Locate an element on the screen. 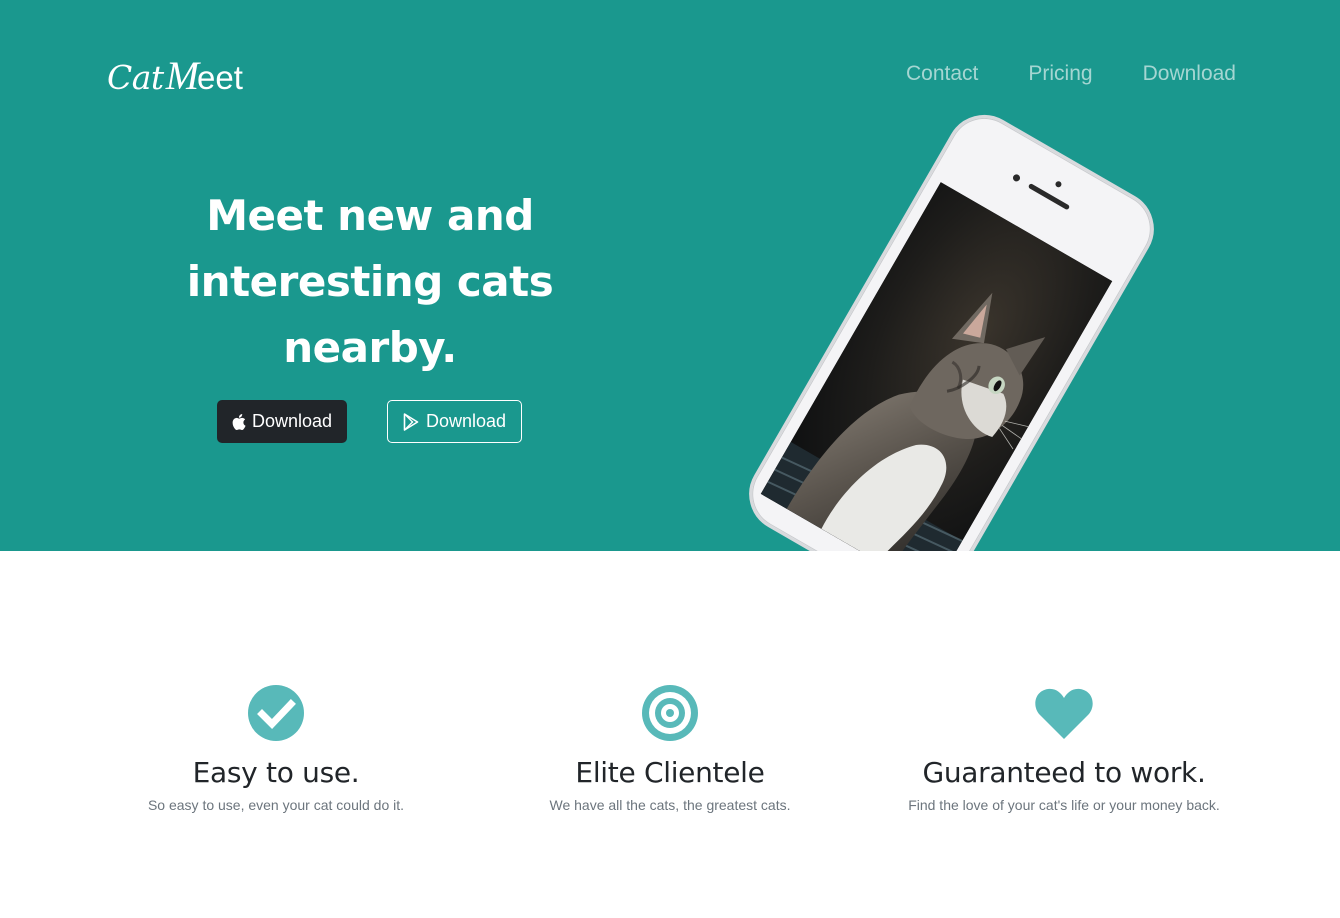 The width and height of the screenshot is (1340, 918). headline-line-1: Meet new and is located at coordinates (370, 215).